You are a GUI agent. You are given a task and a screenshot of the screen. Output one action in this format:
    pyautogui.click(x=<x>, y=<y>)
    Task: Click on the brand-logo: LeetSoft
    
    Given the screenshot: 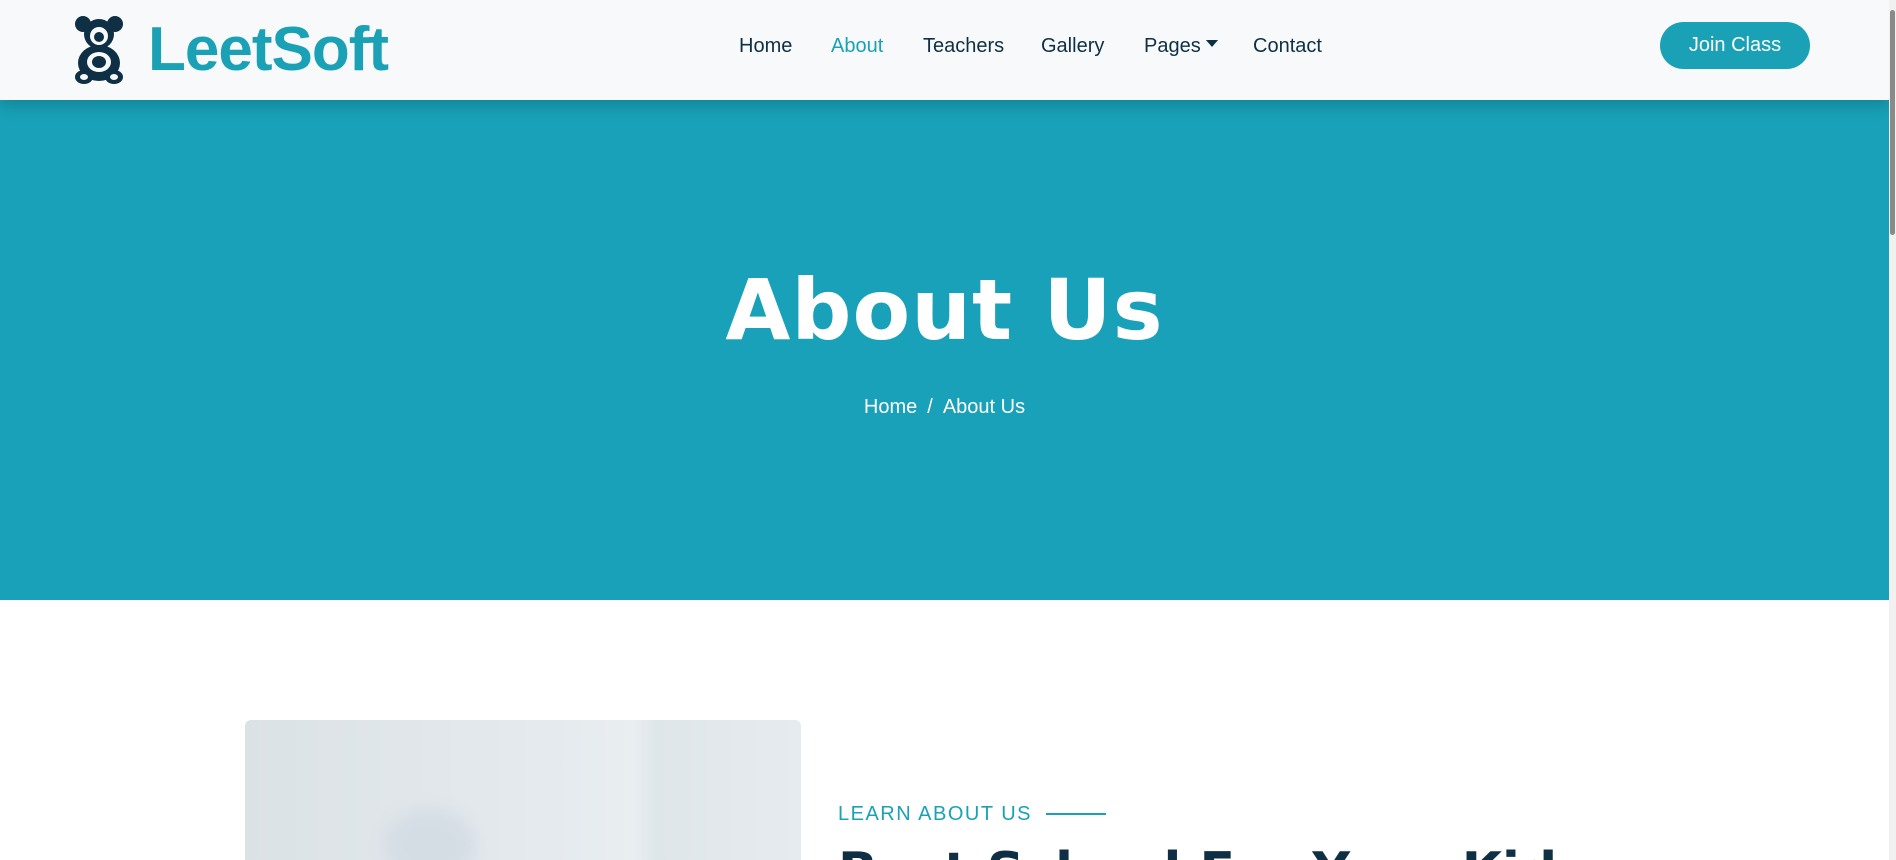 What is the action you would take?
    pyautogui.click(x=230, y=50)
    